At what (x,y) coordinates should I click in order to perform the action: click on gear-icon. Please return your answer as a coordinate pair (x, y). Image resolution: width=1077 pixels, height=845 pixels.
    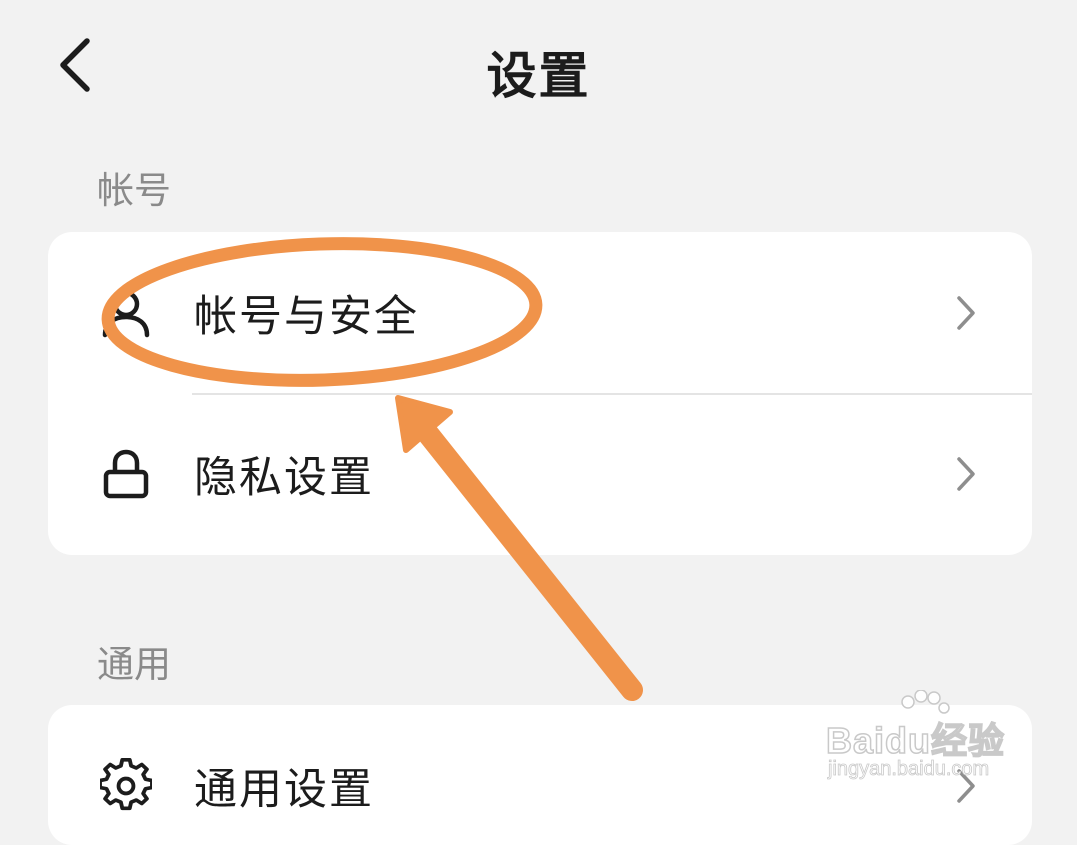
    Looking at the image, I should click on (126, 784).